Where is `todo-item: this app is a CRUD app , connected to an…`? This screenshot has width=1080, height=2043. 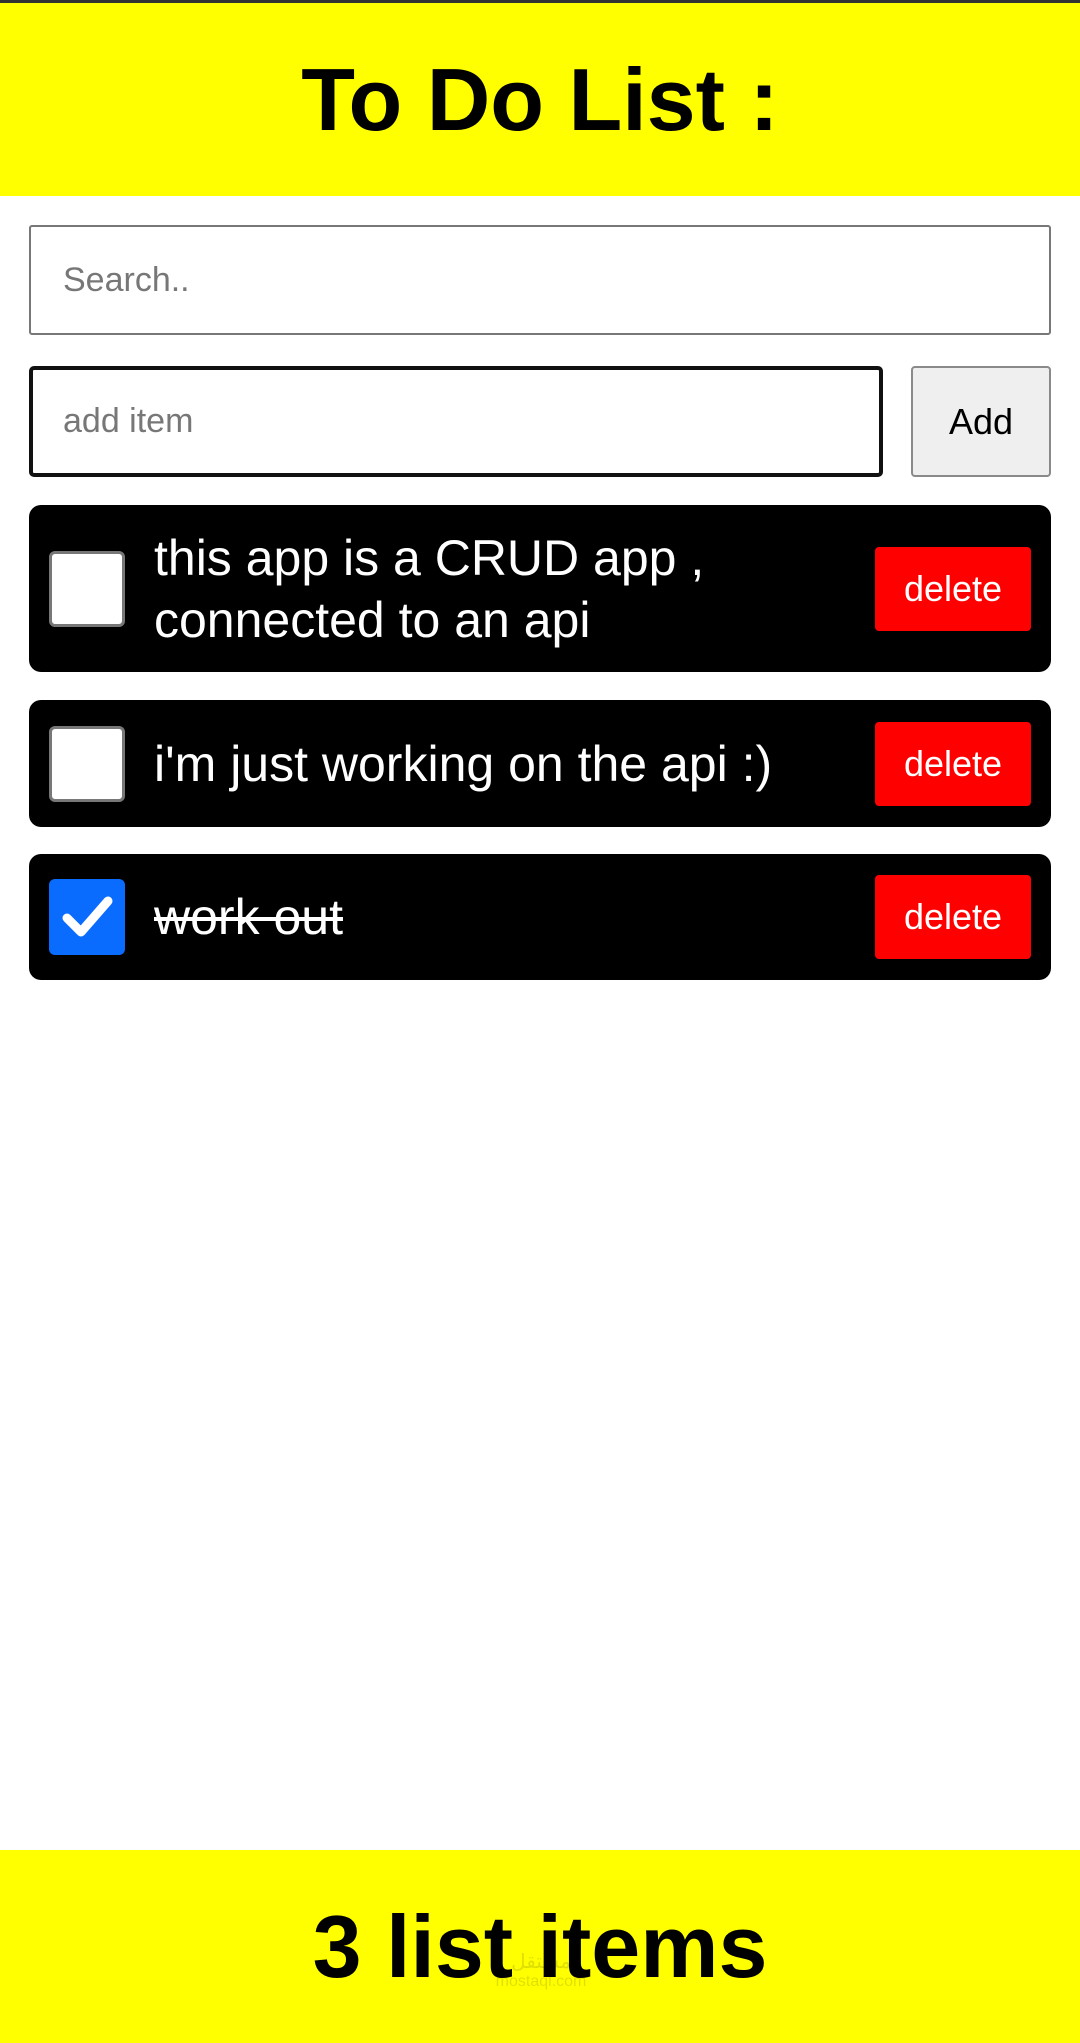
todo-item: this app is a CRUD app , connected to an… is located at coordinates (540, 588).